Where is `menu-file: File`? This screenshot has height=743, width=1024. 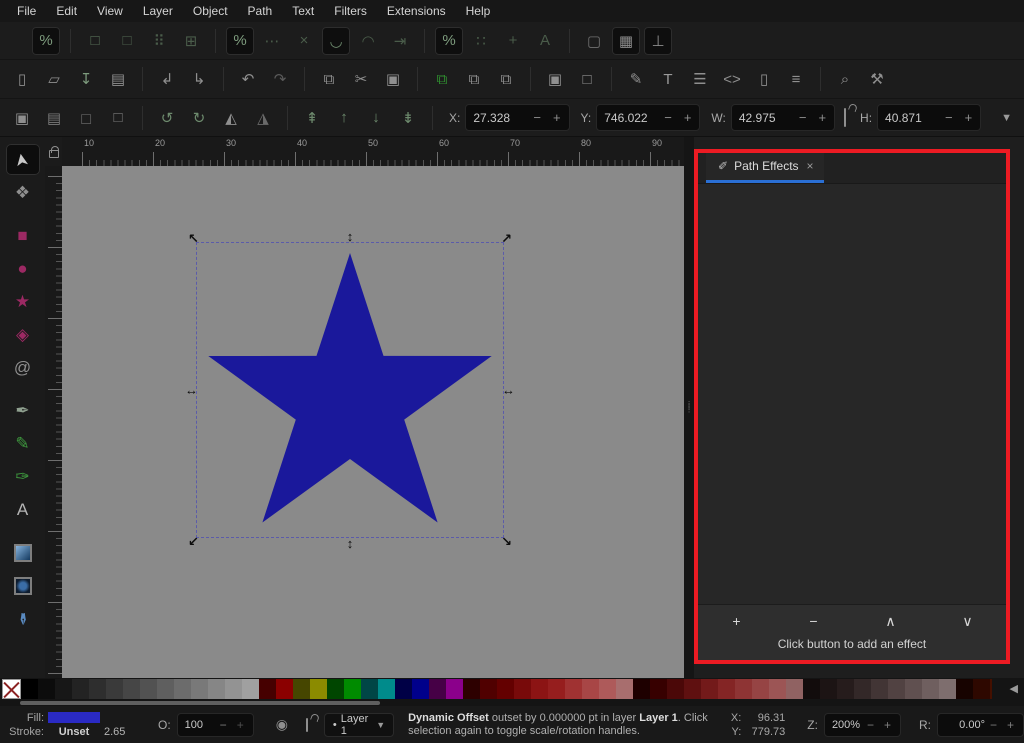 menu-file: File is located at coordinates (26, 11).